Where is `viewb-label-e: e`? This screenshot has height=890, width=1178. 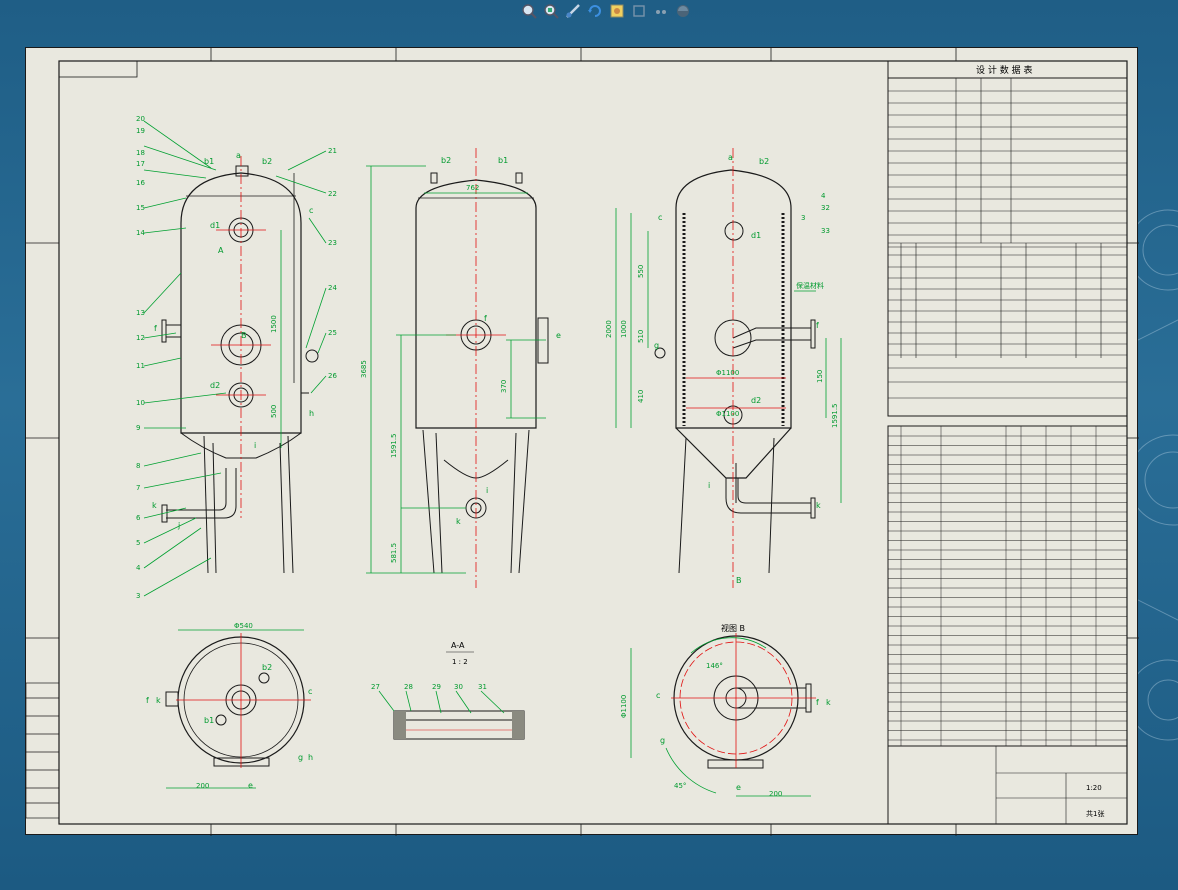 viewb-label-e: e is located at coordinates (738, 787).